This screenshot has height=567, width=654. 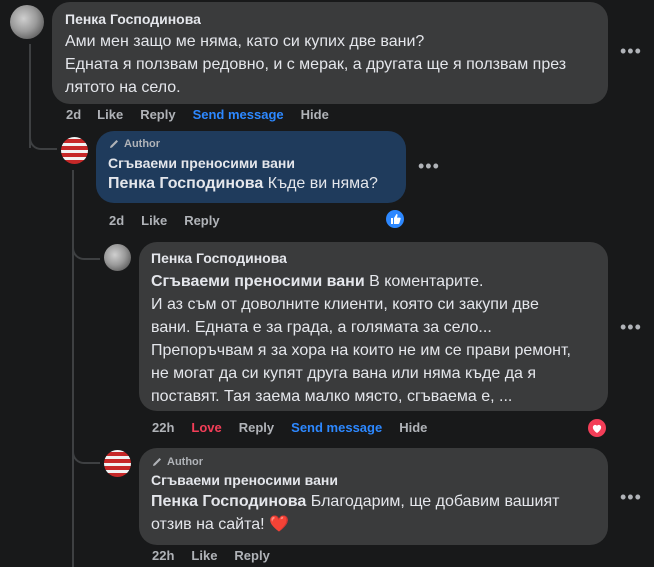 I want to click on mention: Сгъваеми преносими вани, so click(x=258, y=281).